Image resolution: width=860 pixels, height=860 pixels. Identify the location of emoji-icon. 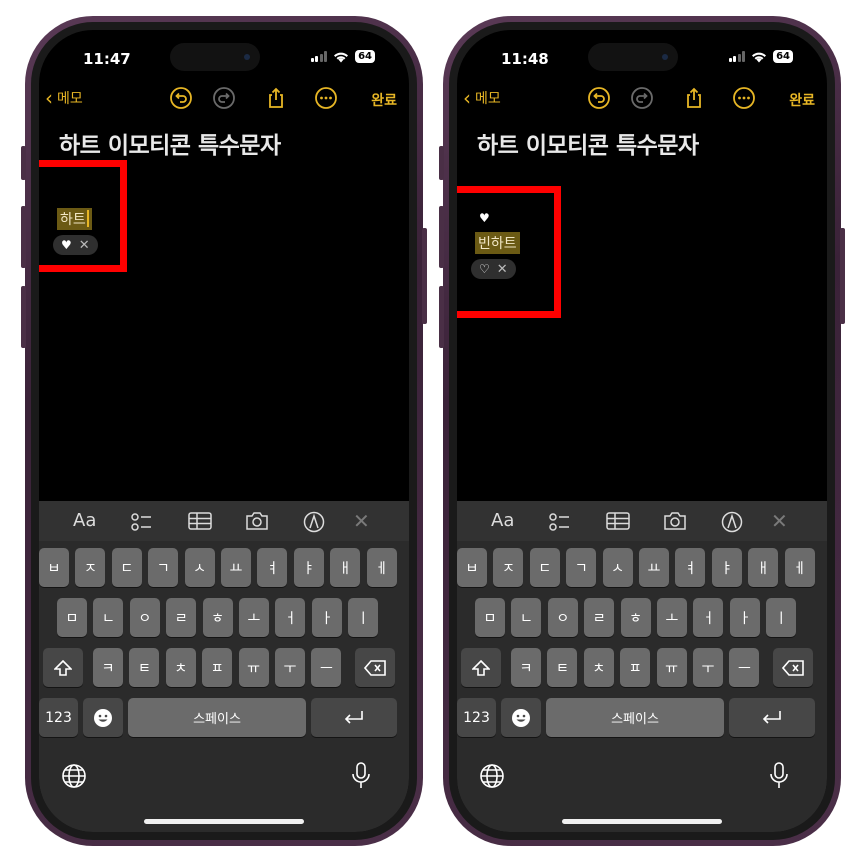
(521, 717).